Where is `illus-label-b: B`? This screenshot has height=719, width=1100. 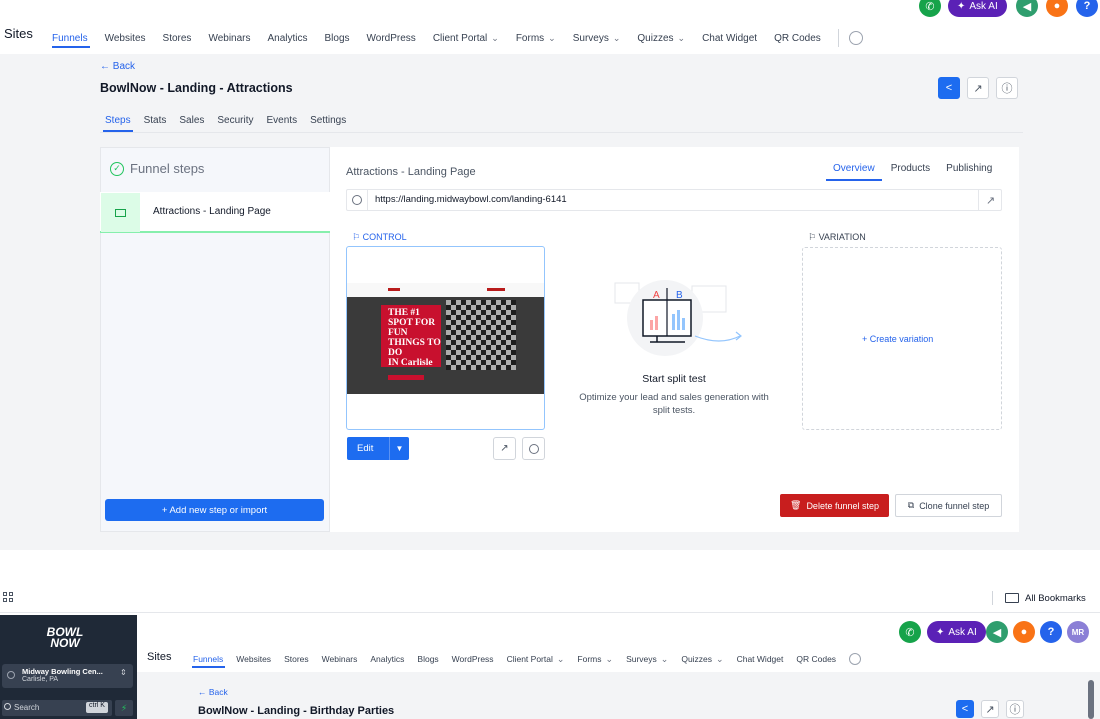
illus-label-b: B is located at coordinates (679, 295).